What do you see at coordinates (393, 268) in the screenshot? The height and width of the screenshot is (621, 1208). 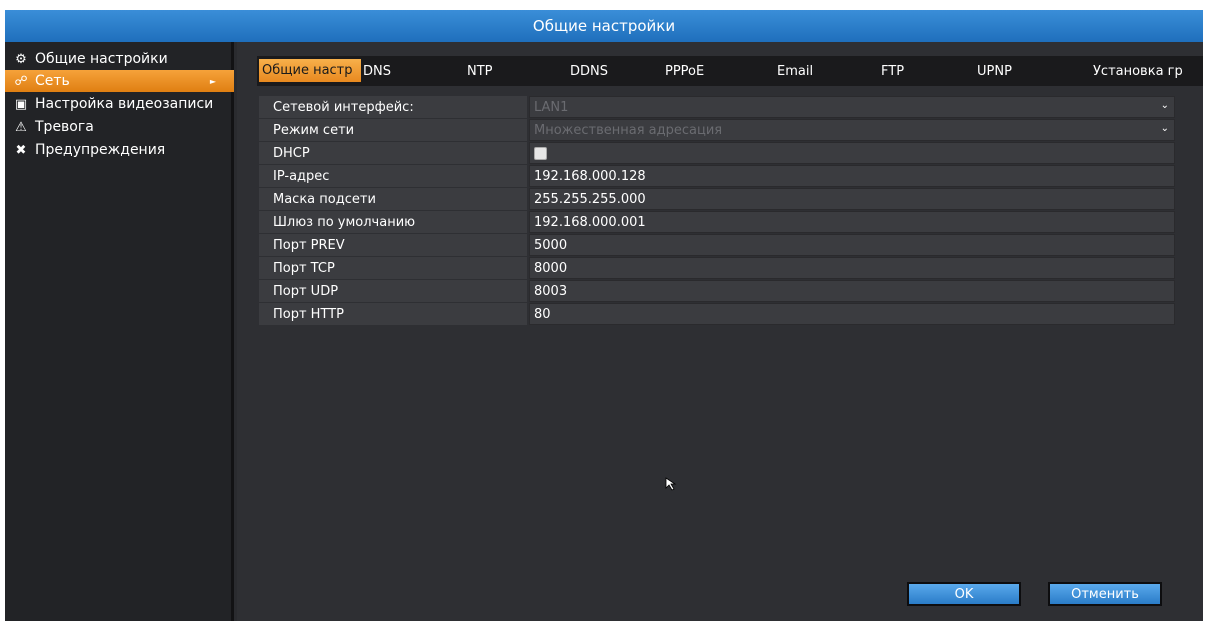 I see `field-label: Порт TCP` at bounding box center [393, 268].